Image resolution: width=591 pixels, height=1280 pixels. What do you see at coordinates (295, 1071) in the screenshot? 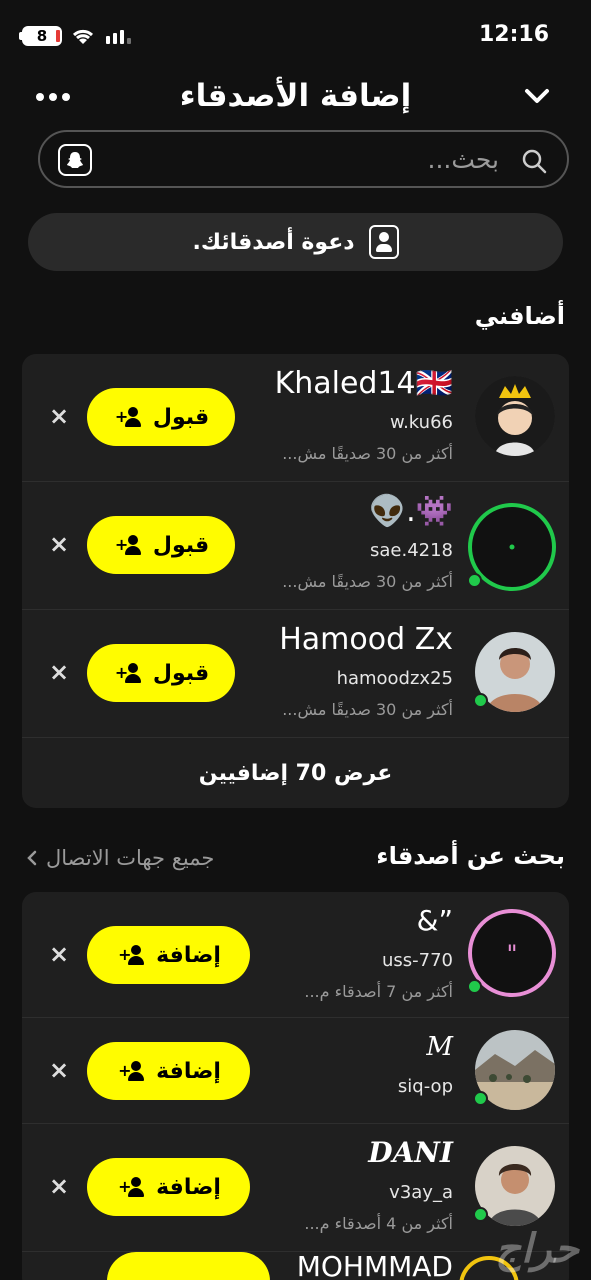
I see `list-item: M siq-op إضافة + ×` at bounding box center [295, 1071].